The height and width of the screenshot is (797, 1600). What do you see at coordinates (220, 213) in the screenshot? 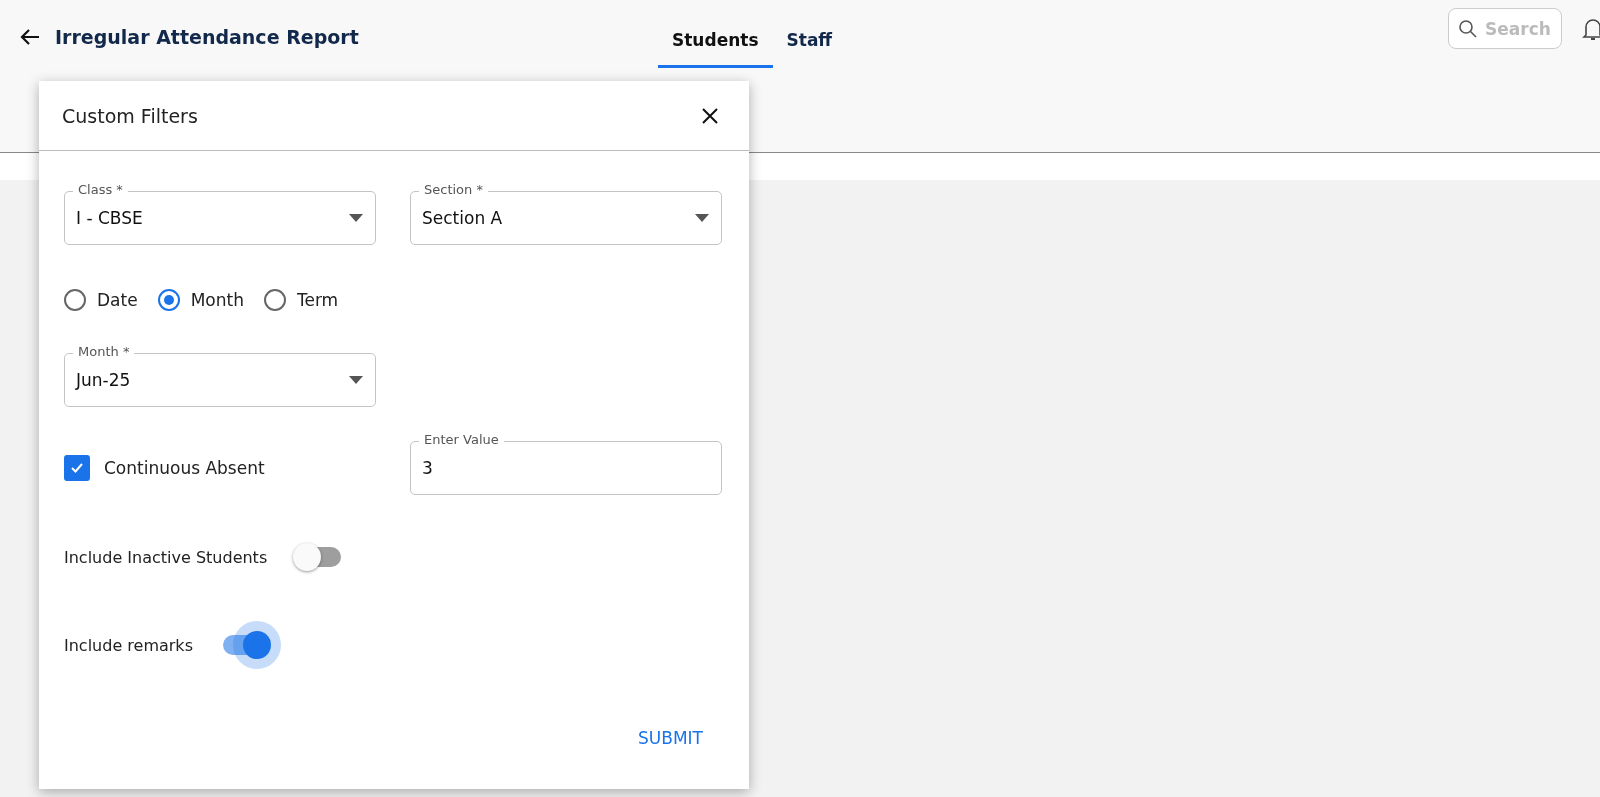
I see `dropdown-field: Class * I - CBSE` at bounding box center [220, 213].